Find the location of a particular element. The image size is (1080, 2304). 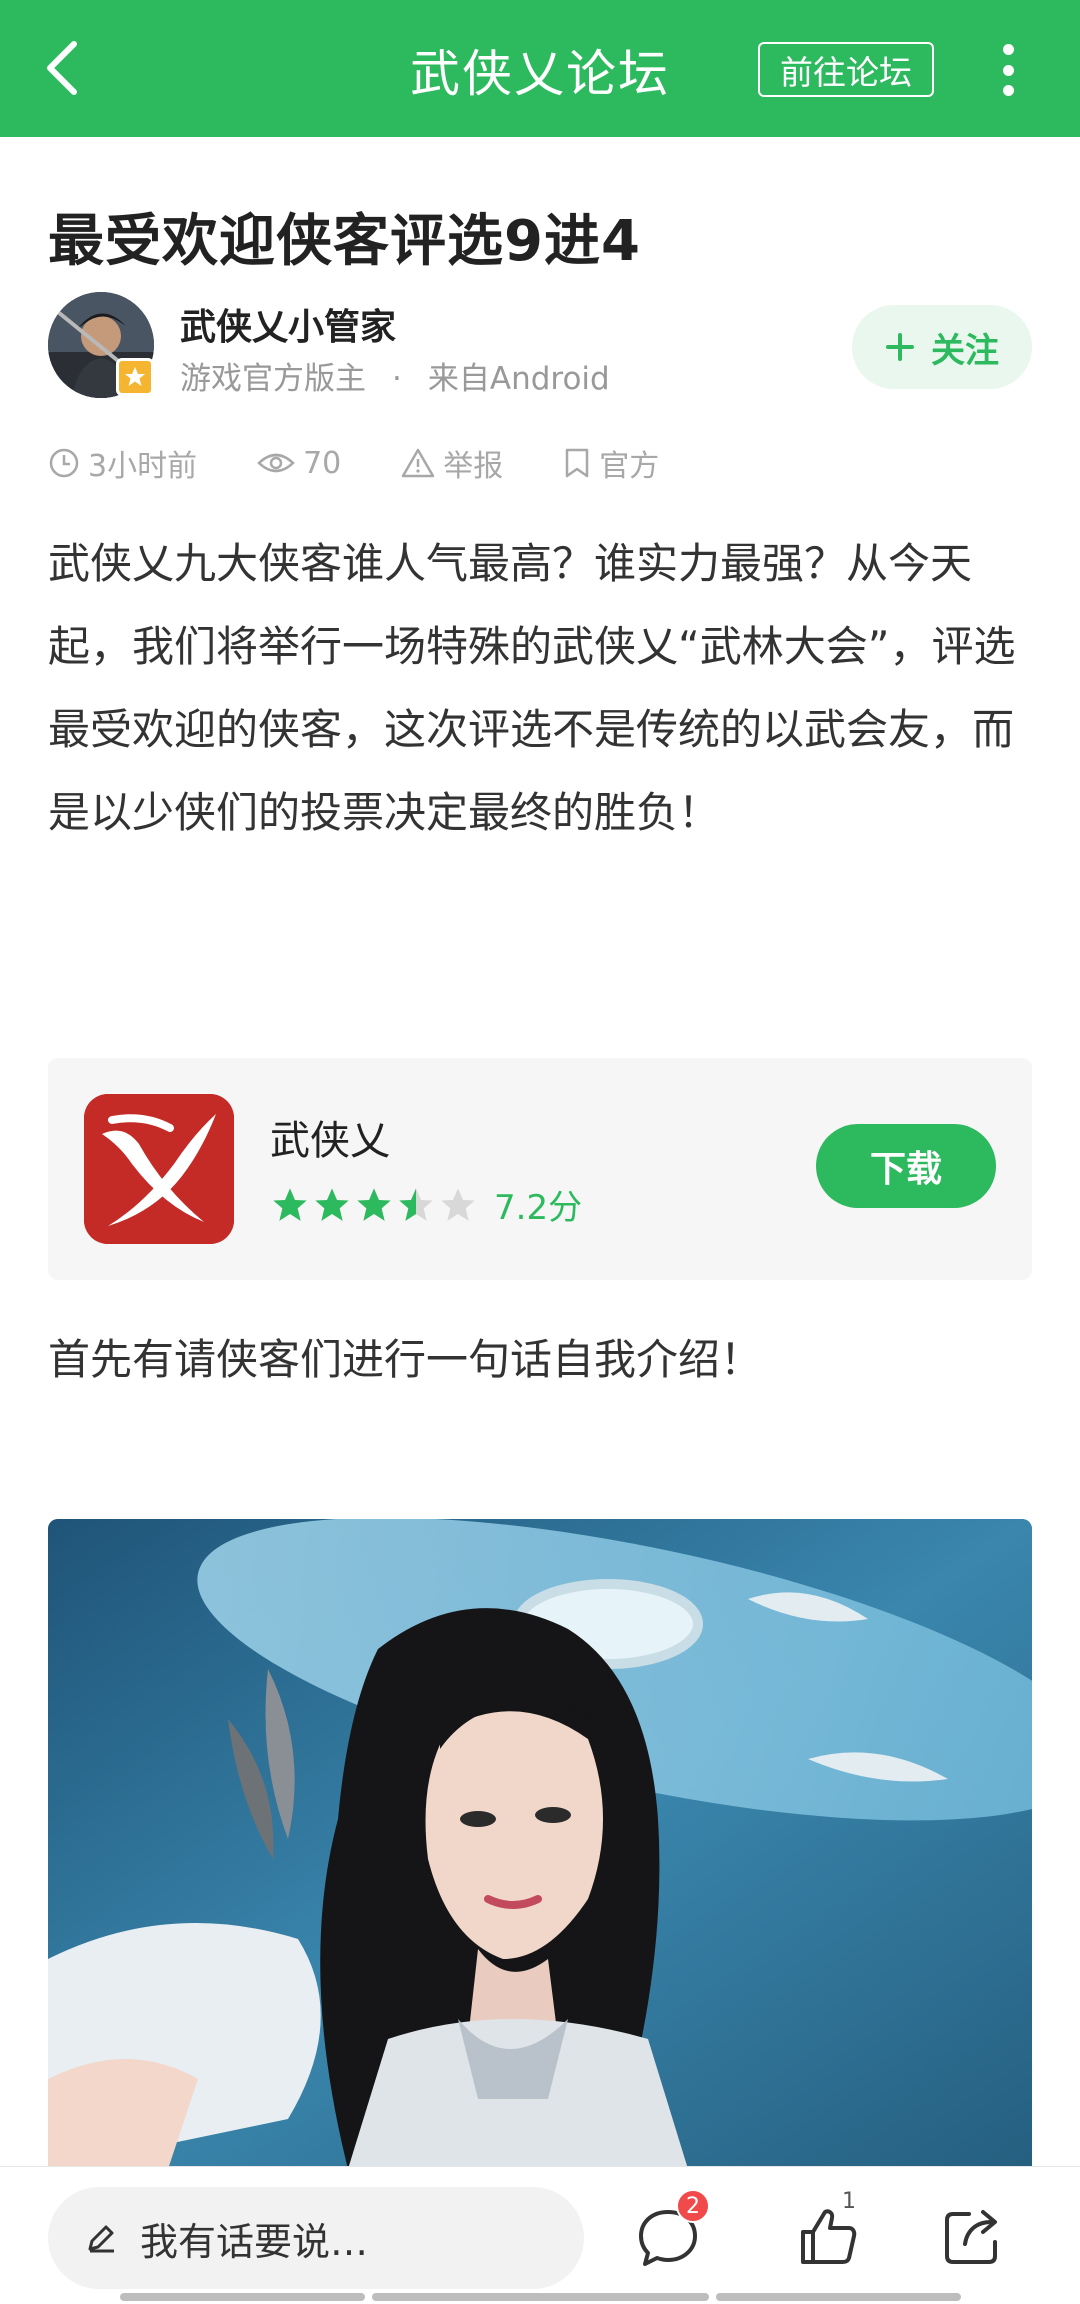

download-button: 下载 is located at coordinates (906, 1166).